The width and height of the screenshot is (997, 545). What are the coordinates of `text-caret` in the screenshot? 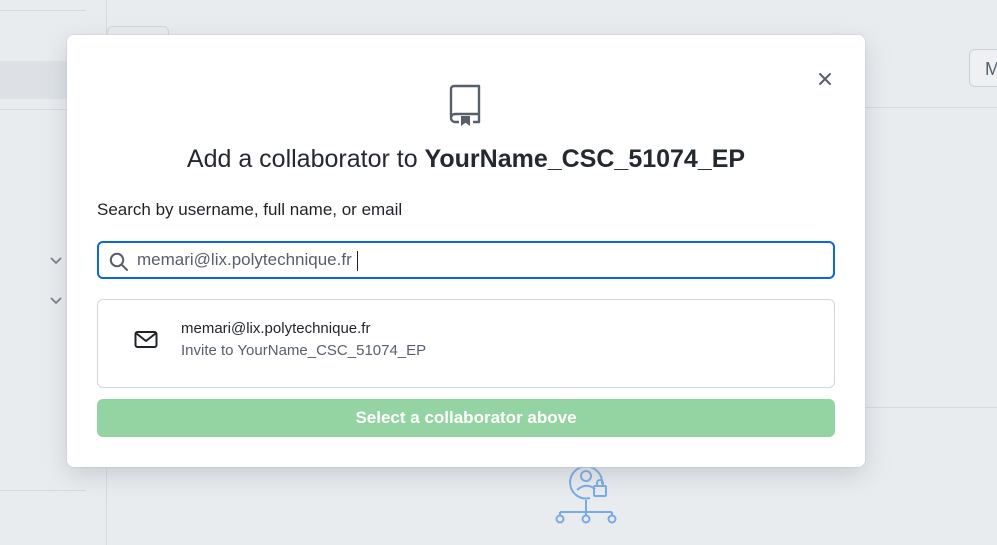 It's located at (357, 261).